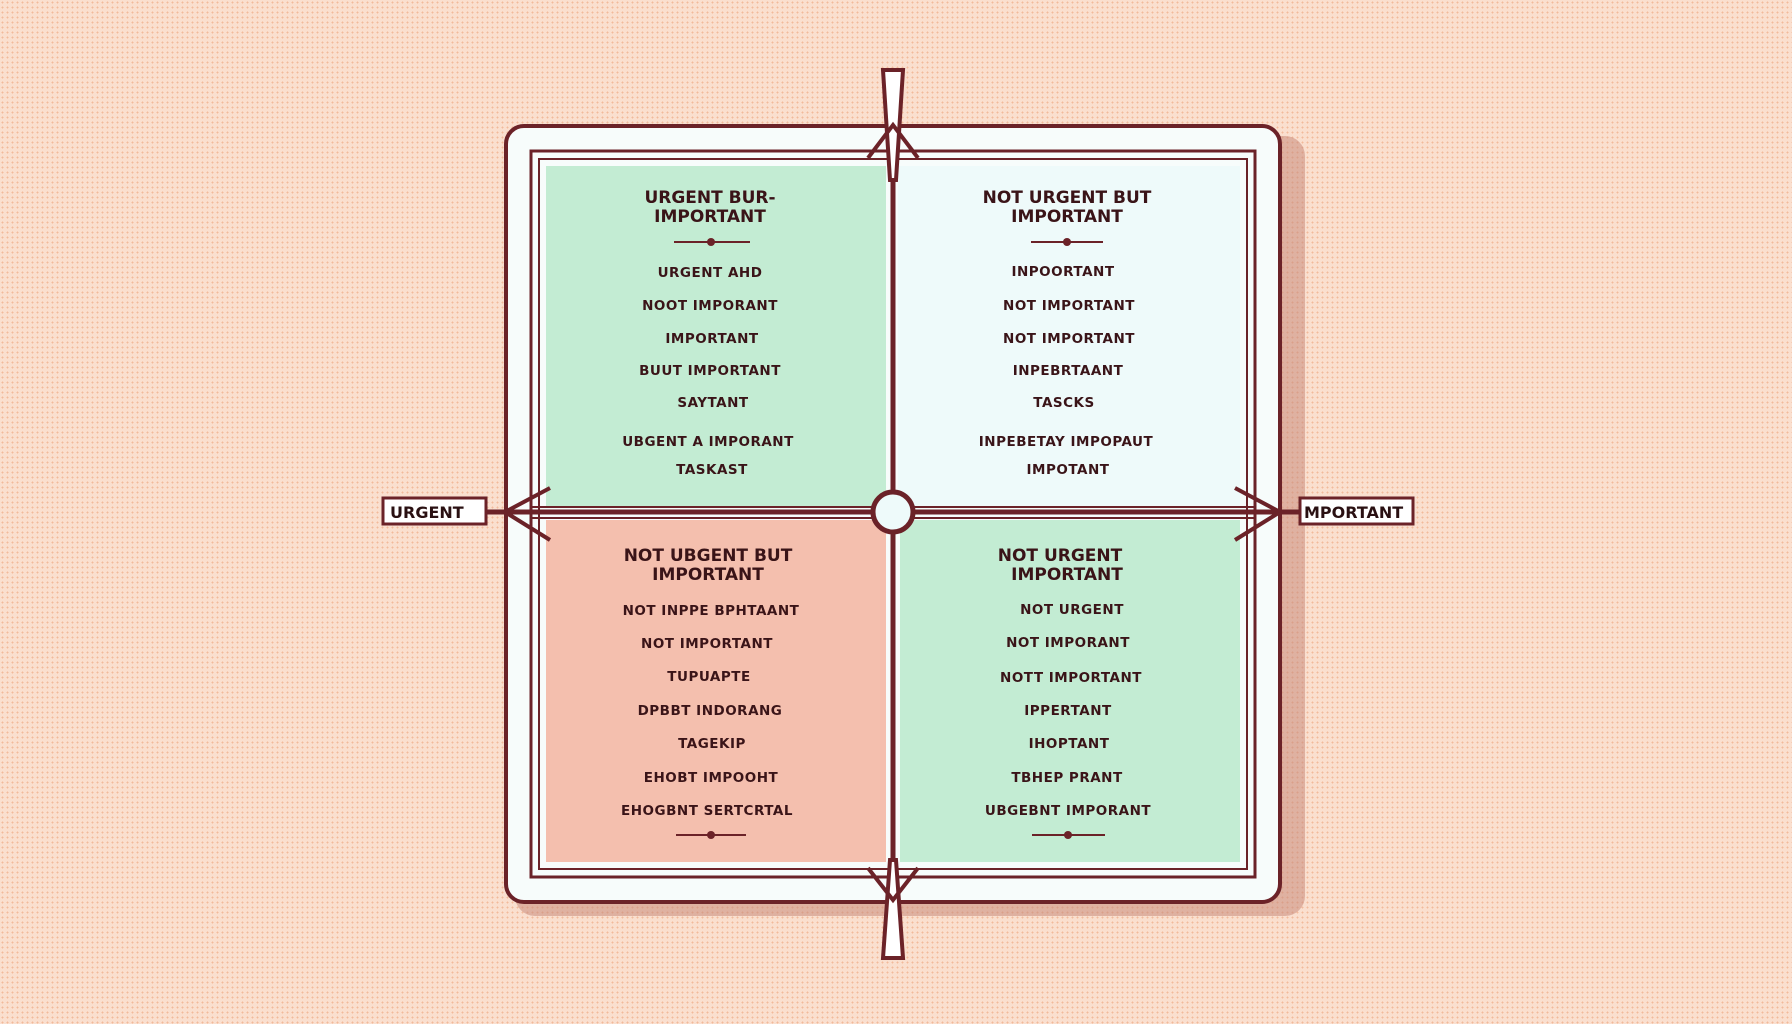 This screenshot has width=1792, height=1024. Describe the element at coordinates (712, 470) in the screenshot. I see `task-item: TASKAST` at that location.